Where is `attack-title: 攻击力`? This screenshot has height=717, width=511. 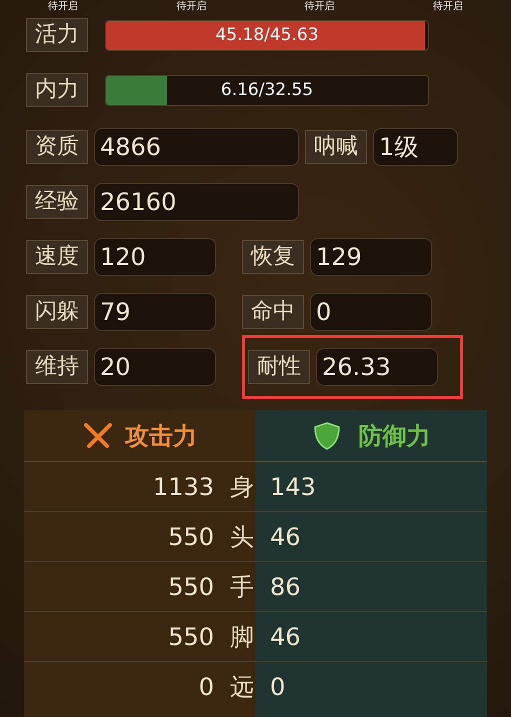
attack-title: 攻击力 is located at coordinates (160, 436).